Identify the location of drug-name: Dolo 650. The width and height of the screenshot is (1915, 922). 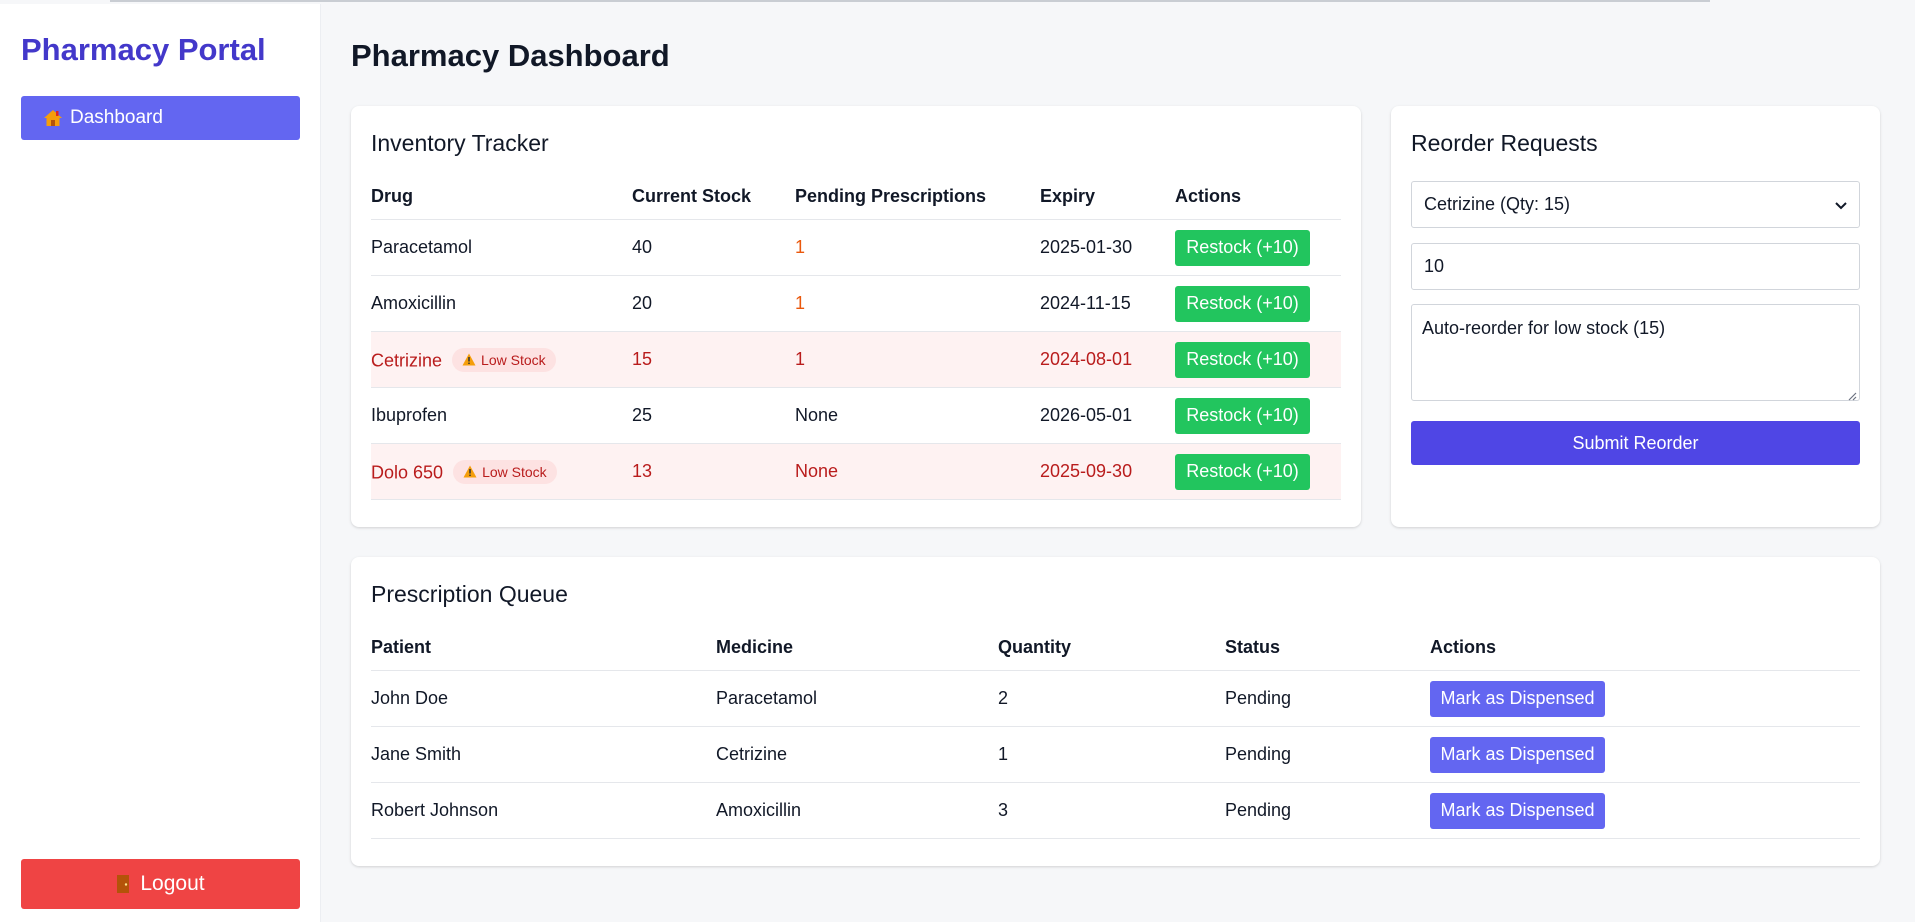
(407, 472).